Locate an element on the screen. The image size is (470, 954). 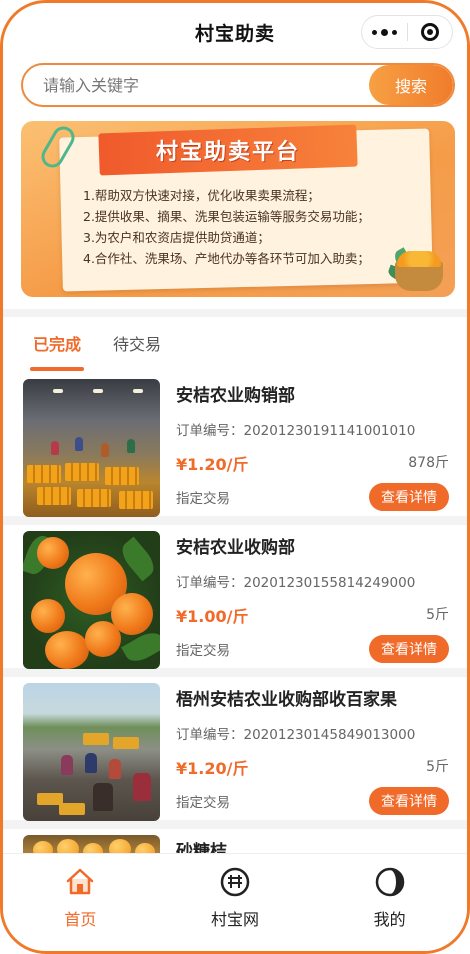
mini-program-capsule is located at coordinates (407, 32).